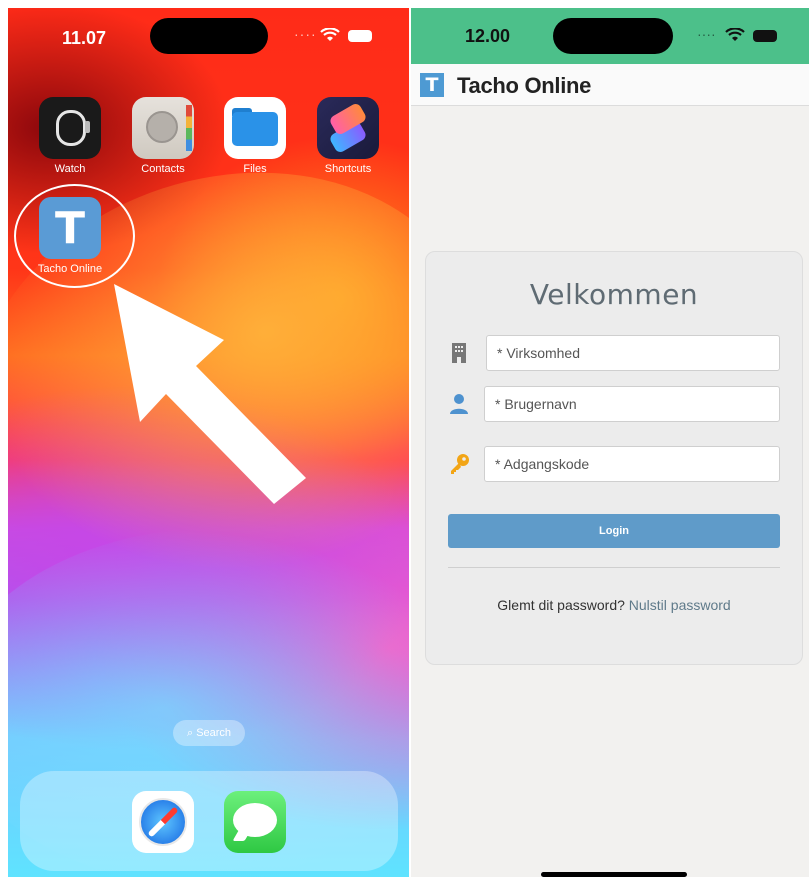 The image size is (809, 877). I want to click on contacts-app-icon, so click(163, 128).